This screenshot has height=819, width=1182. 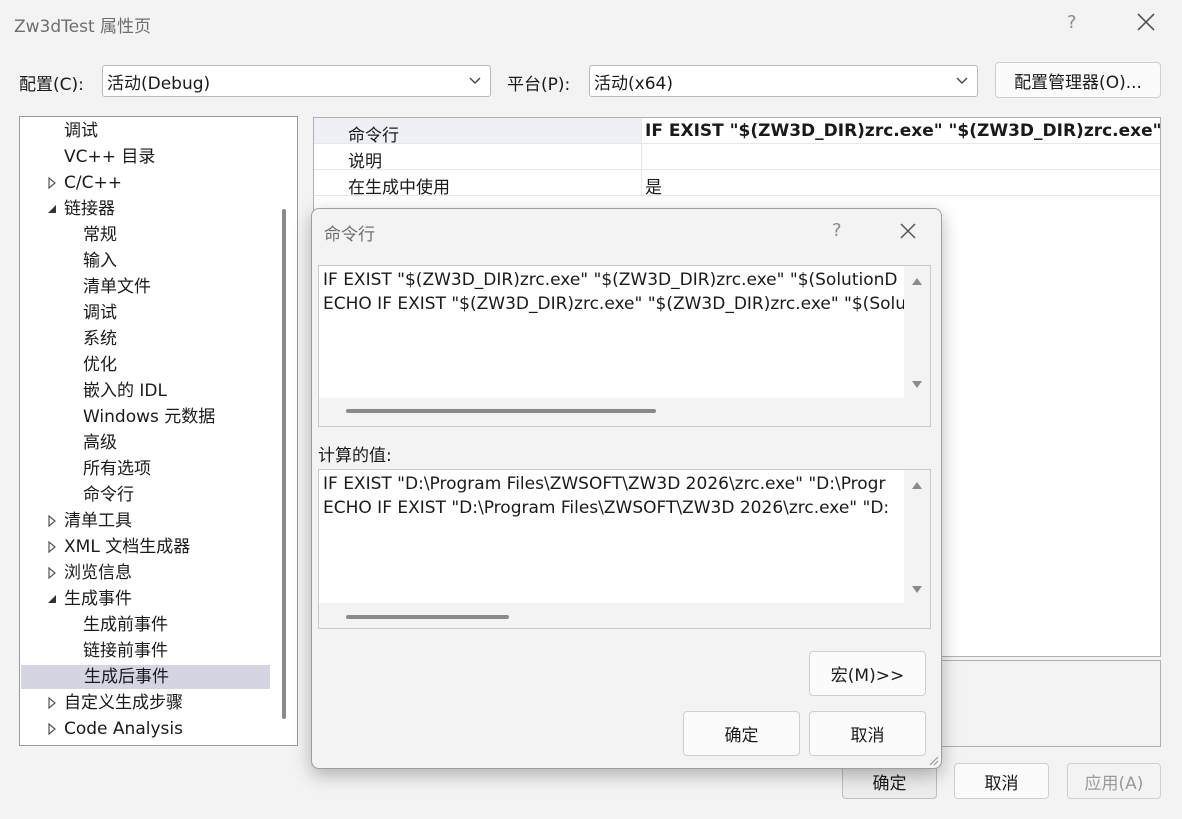 I want to click on tree-item-label: 生成前事件, so click(x=125, y=625).